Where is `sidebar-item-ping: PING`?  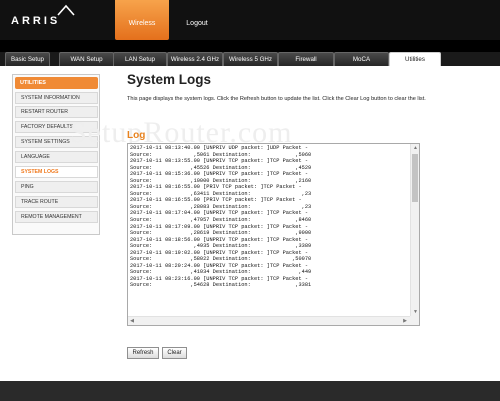 sidebar-item-ping: PING is located at coordinates (56, 187).